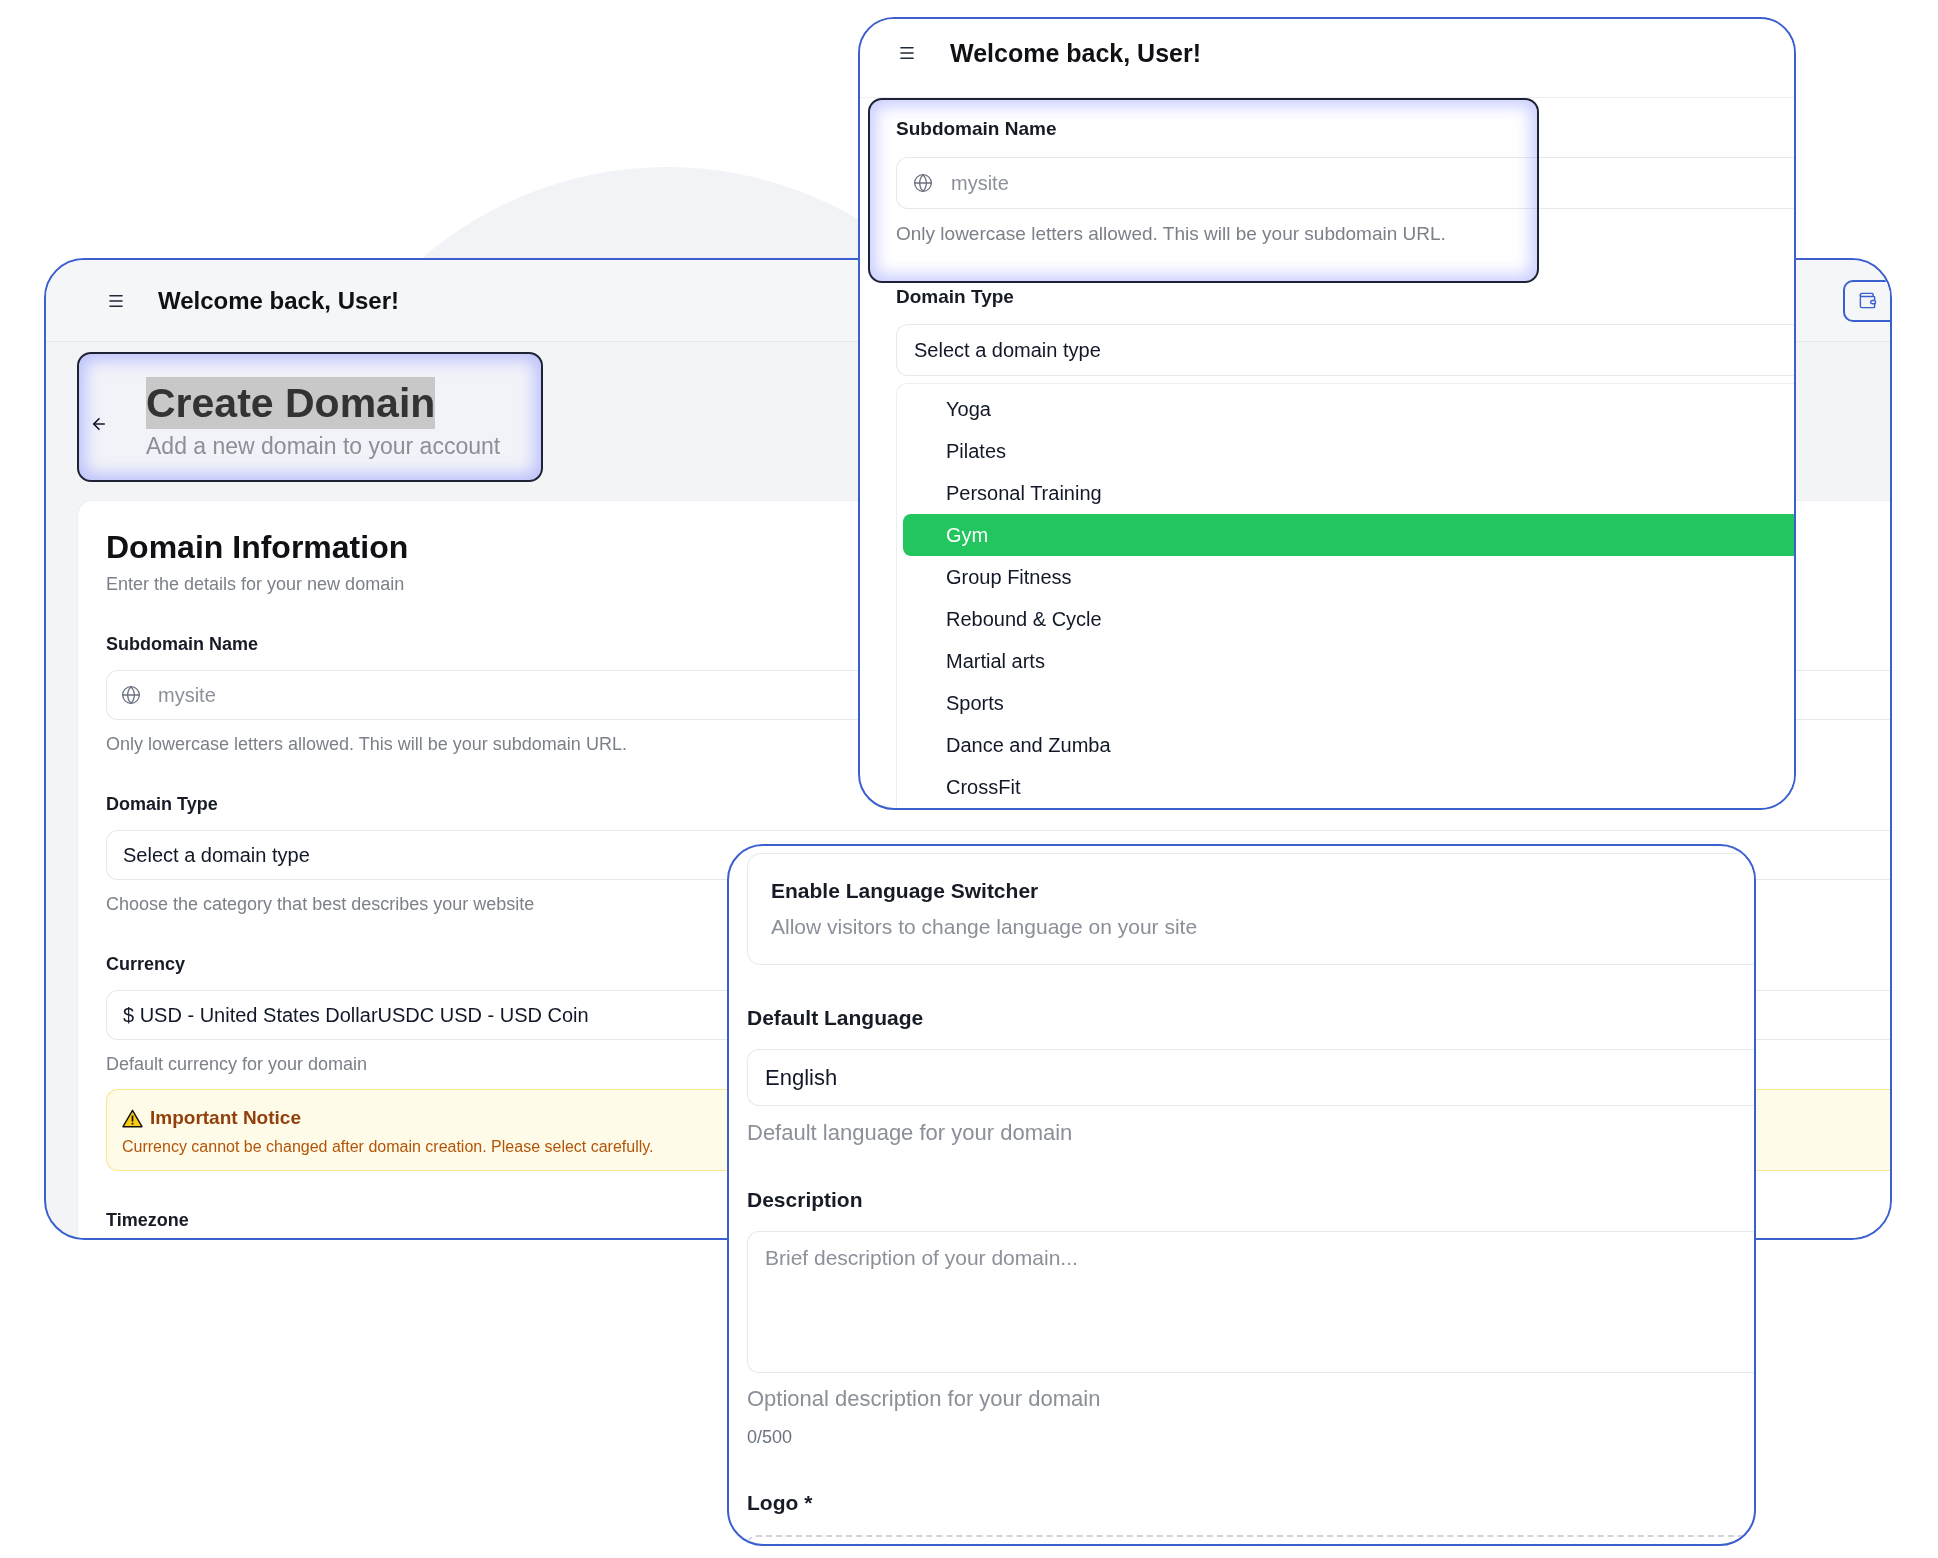 Image resolution: width=1938 pixels, height=1558 pixels. What do you see at coordinates (780, 1503) in the screenshot?
I see `field-label: Logo *` at bounding box center [780, 1503].